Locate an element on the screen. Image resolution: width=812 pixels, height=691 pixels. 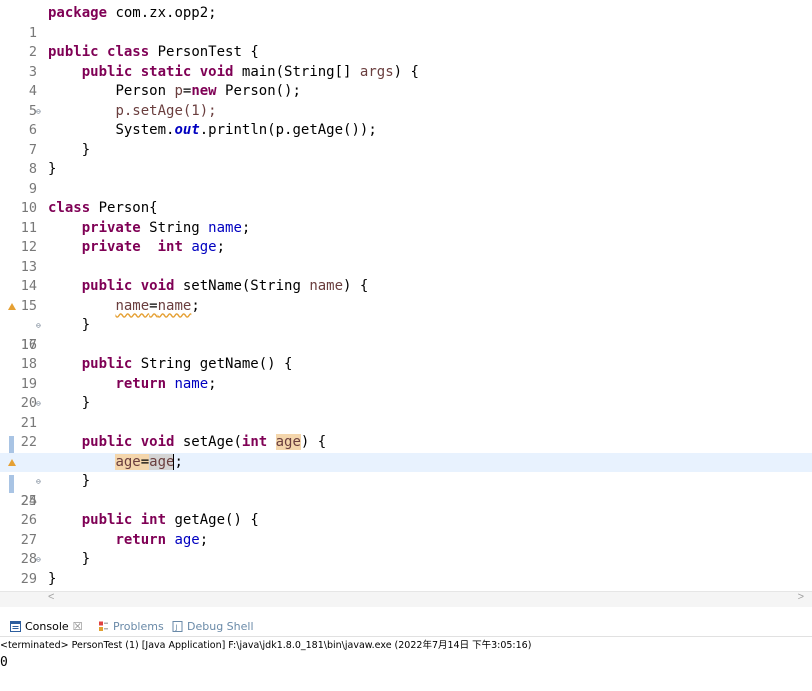
static-field: out is located at coordinates (187, 130).